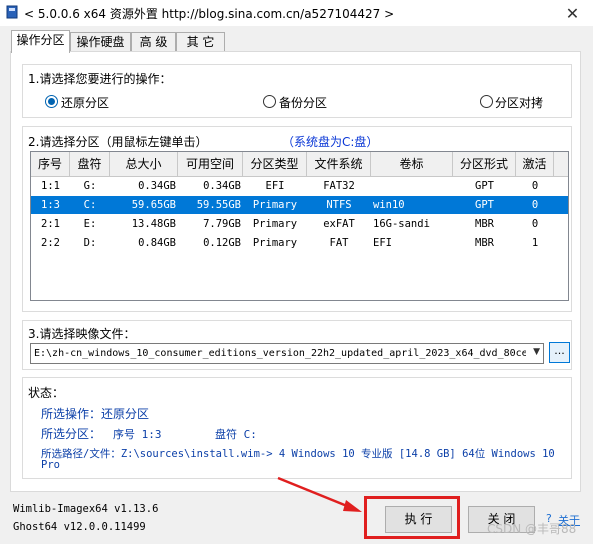 Image resolution: width=593 pixels, height=544 pixels. Describe the element at coordinates (50, 205) in the screenshot. I see `cell-index: 1:3` at that location.